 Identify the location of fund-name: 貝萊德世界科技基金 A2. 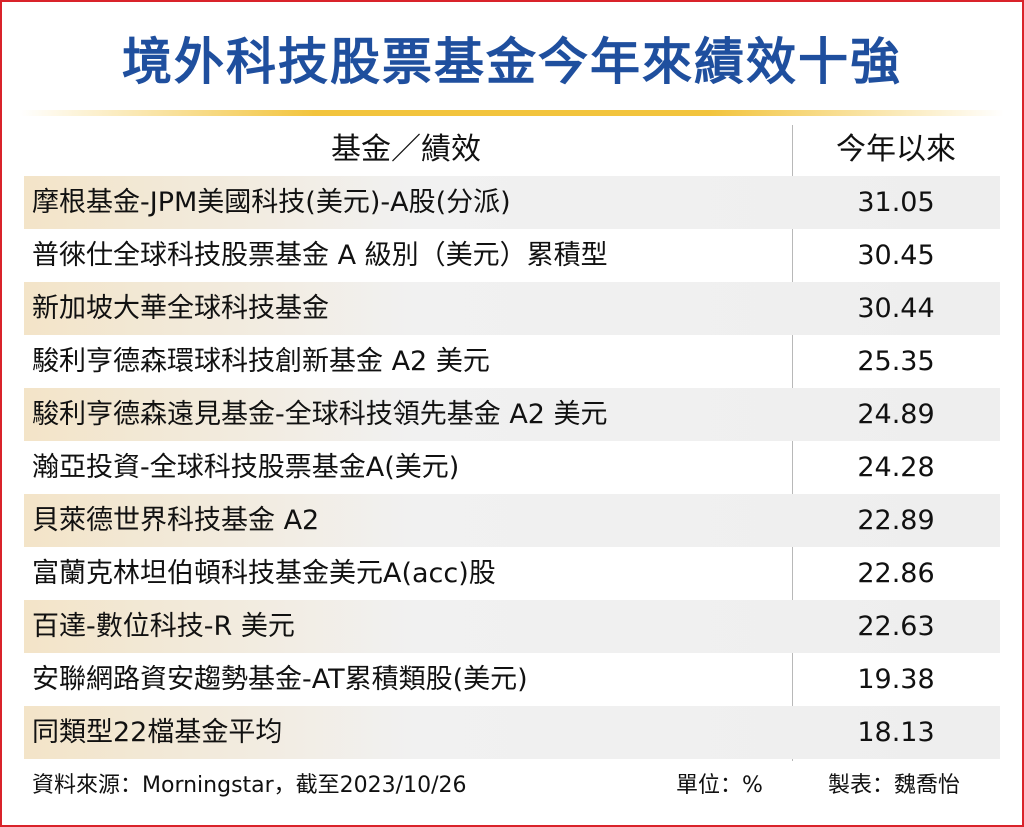
(176, 520).